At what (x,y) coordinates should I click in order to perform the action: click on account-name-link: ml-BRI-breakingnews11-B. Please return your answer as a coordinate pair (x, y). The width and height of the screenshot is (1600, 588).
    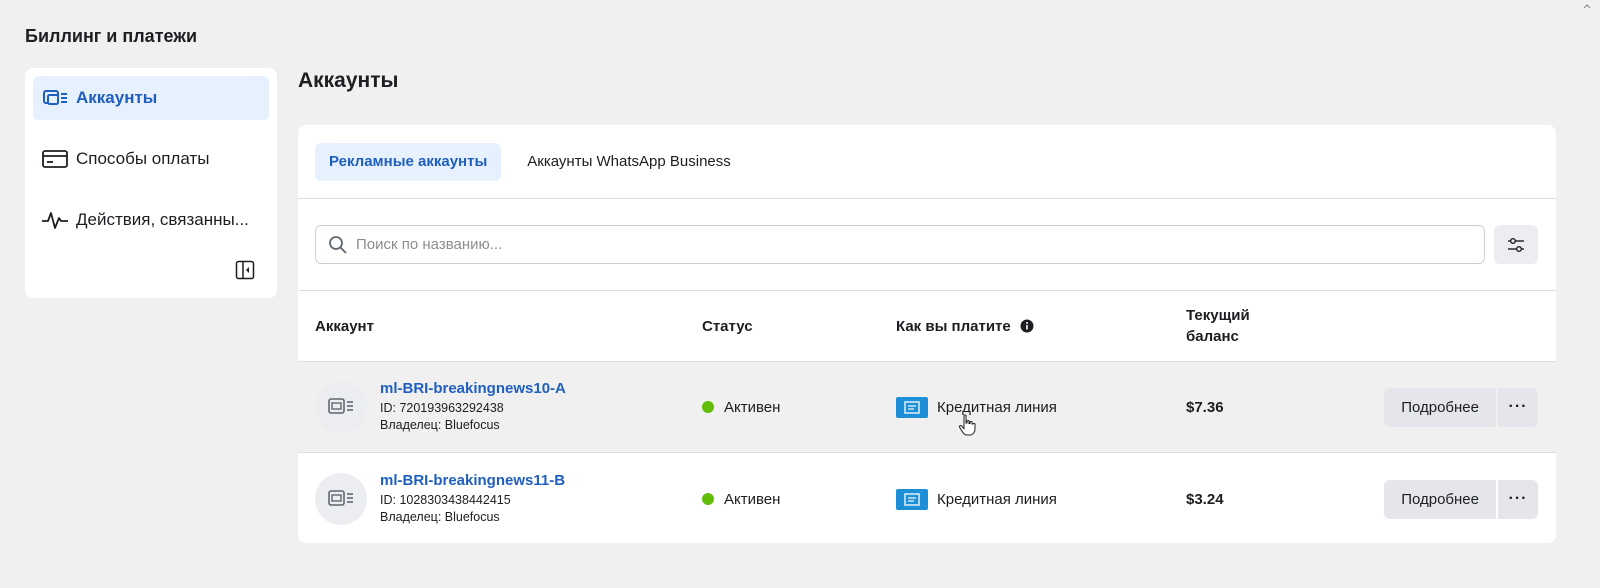
    Looking at the image, I should click on (472, 480).